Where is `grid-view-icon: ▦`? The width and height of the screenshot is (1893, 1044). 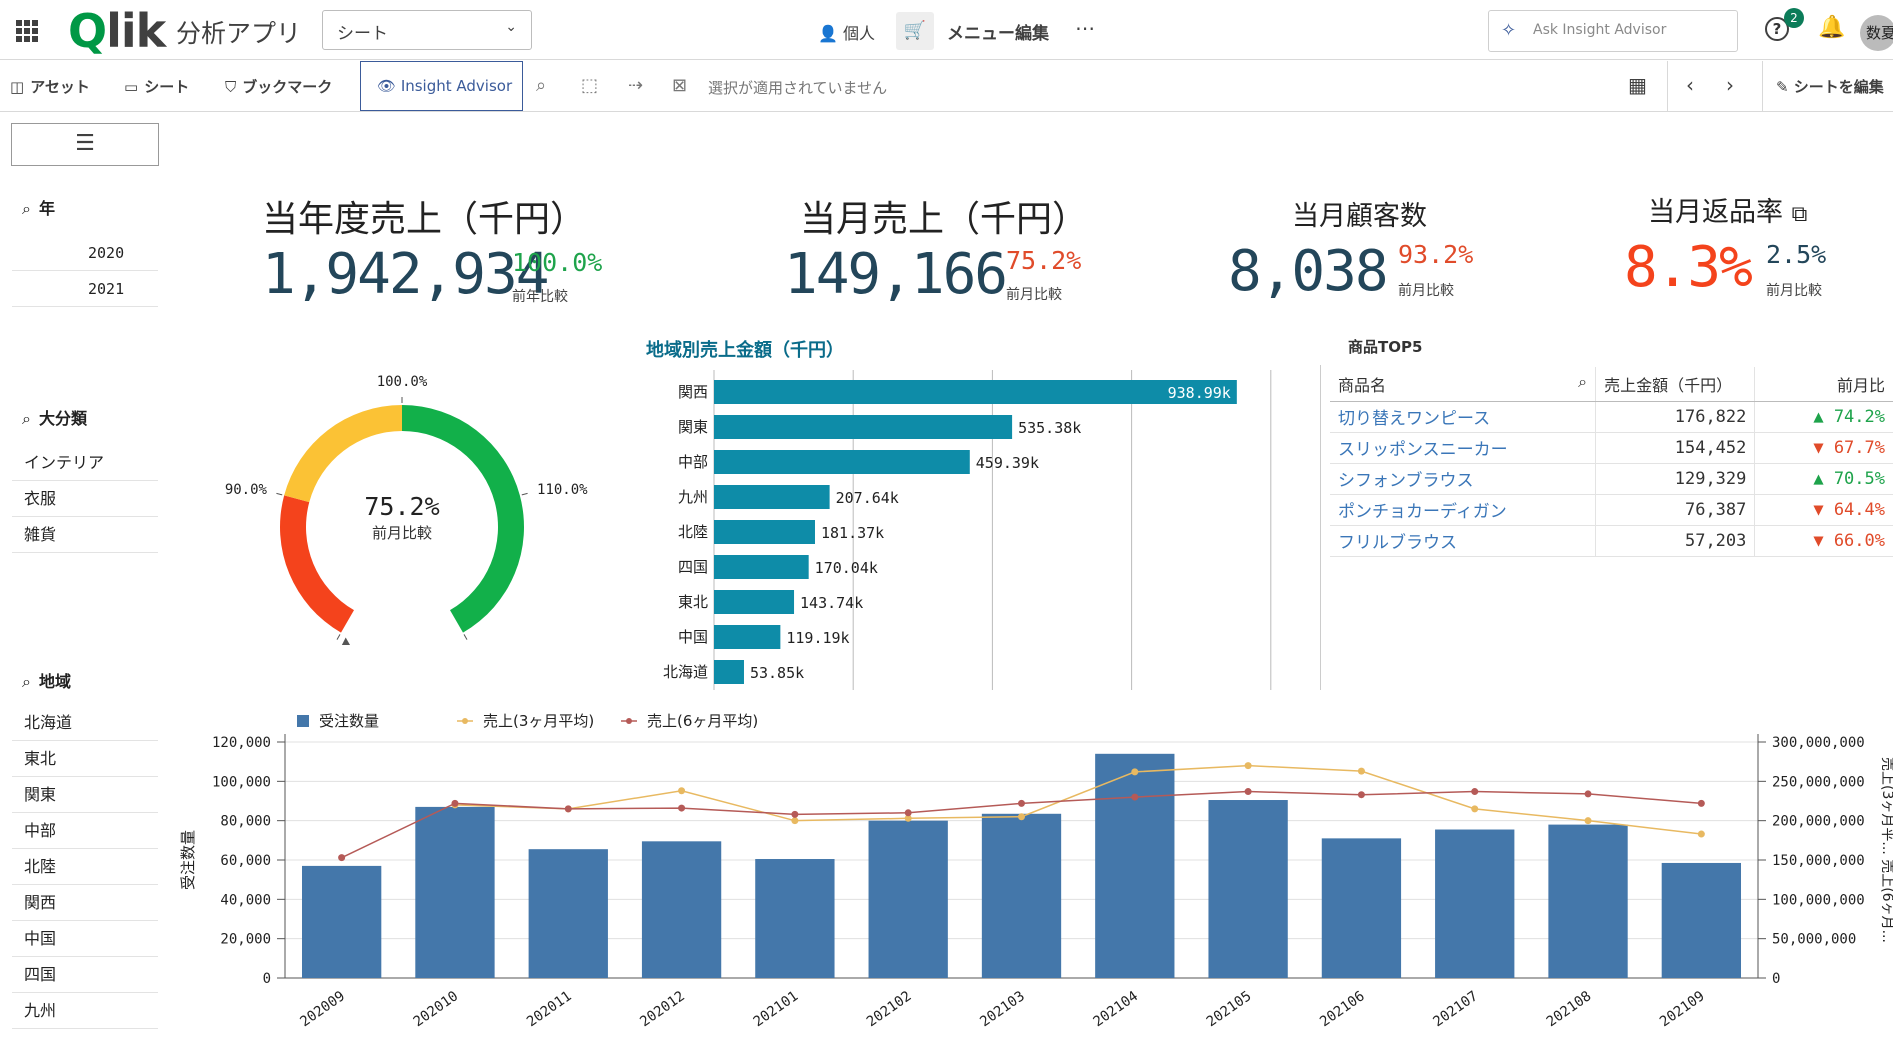 grid-view-icon: ▦ is located at coordinates (1637, 85).